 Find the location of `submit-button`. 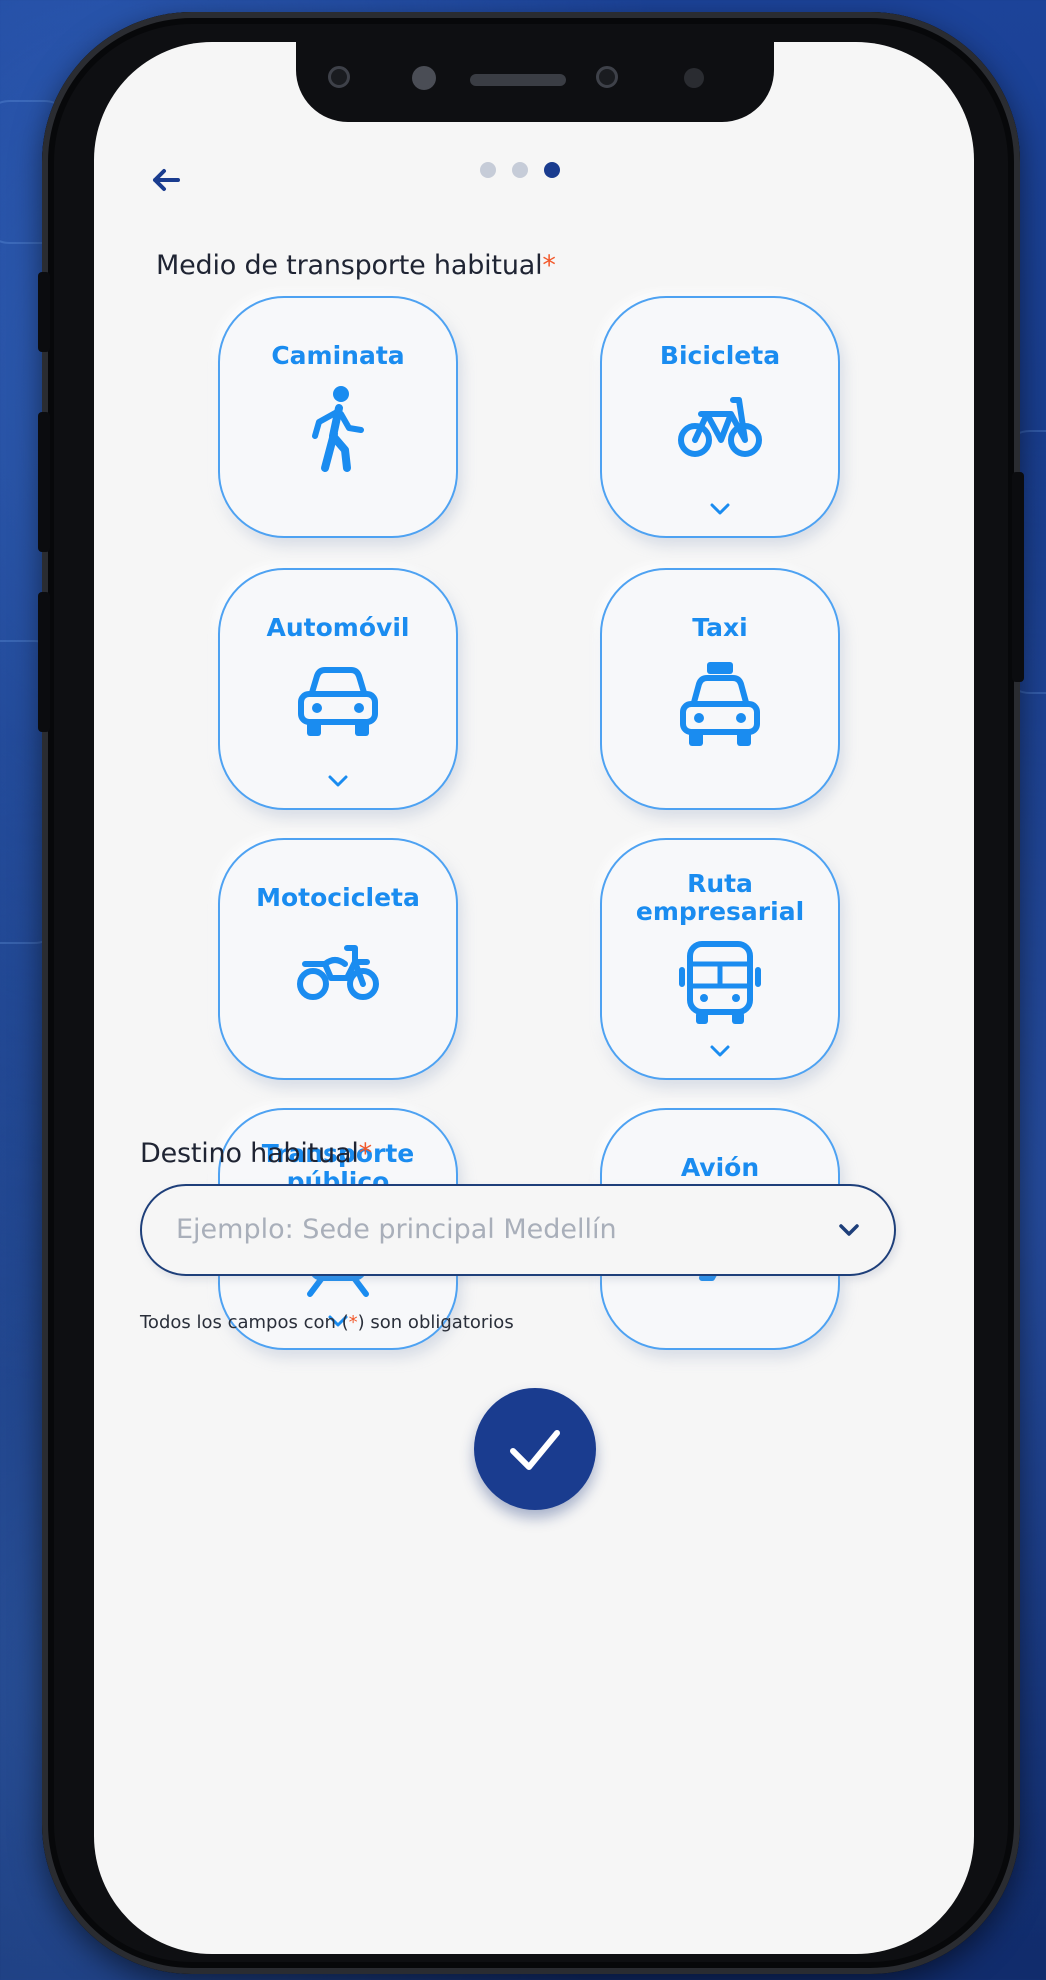

submit-button is located at coordinates (535, 1449).